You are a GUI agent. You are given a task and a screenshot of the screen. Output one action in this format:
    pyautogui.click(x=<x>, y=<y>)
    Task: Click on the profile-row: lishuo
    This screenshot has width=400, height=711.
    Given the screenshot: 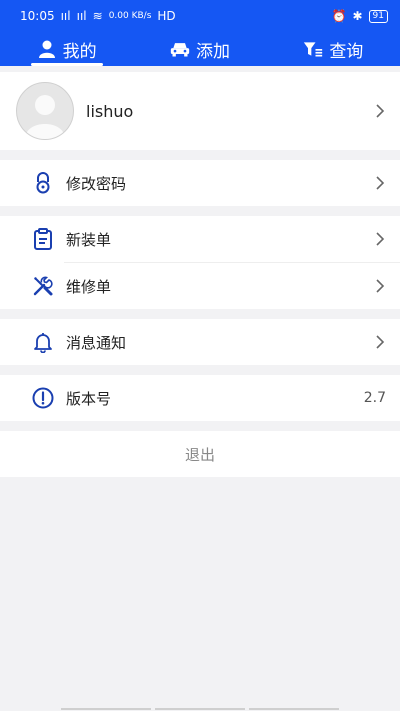 What is the action you would take?
    pyautogui.click(x=200, y=111)
    